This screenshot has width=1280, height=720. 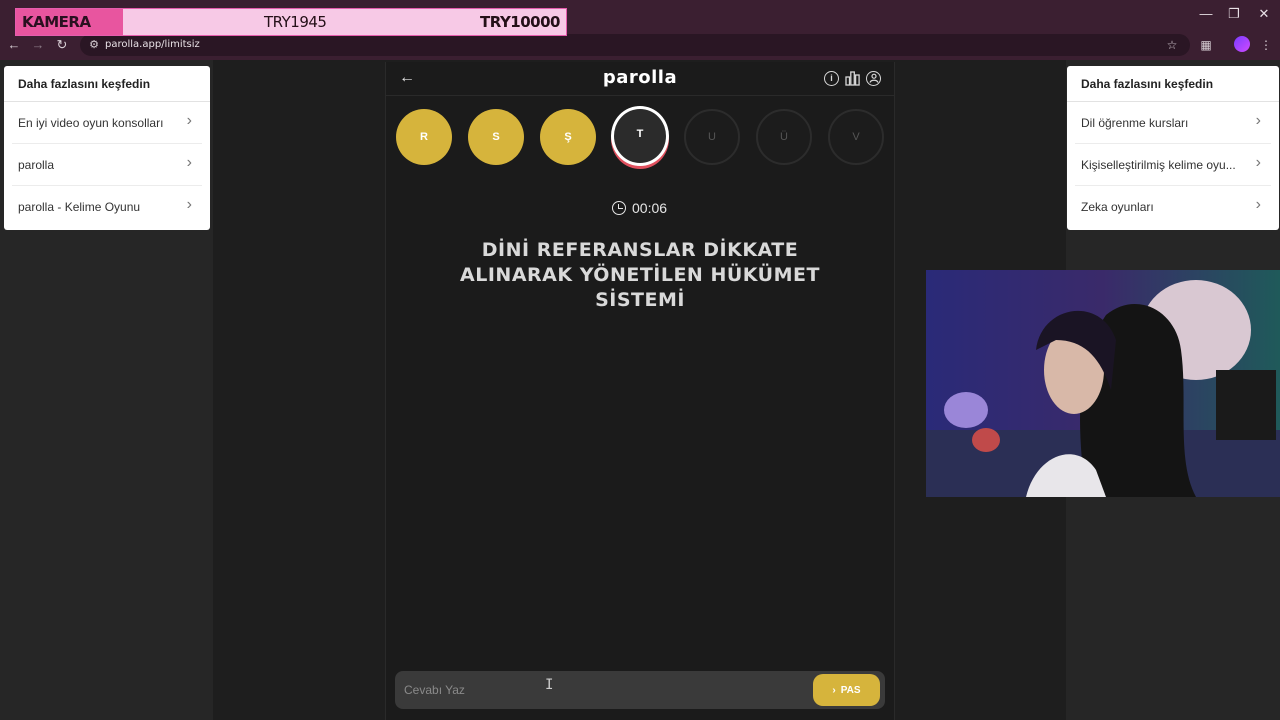 What do you see at coordinates (79, 207) in the screenshot?
I see `discover-item-label: parolla - Kelime Oyunu` at bounding box center [79, 207].